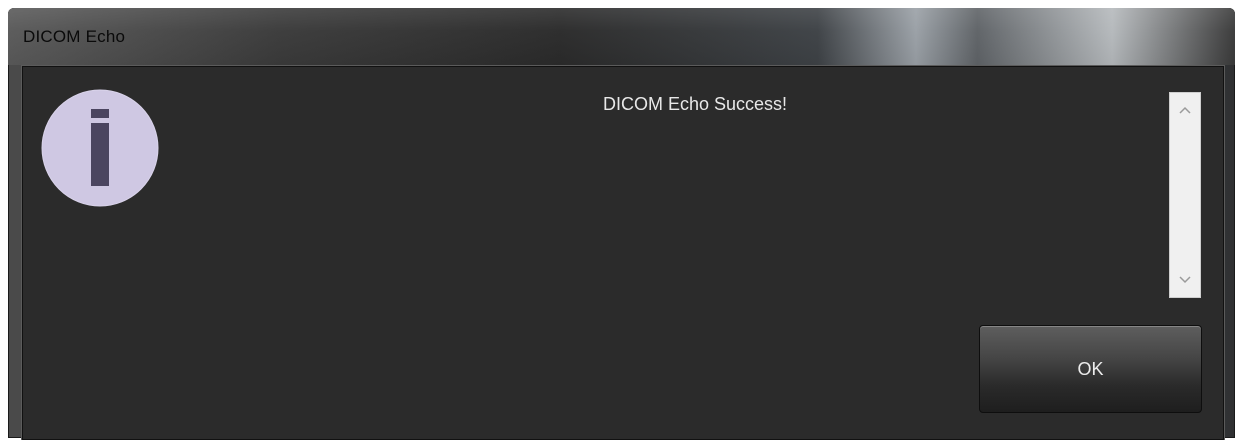  I want to click on ok-button: OK, so click(1090, 369).